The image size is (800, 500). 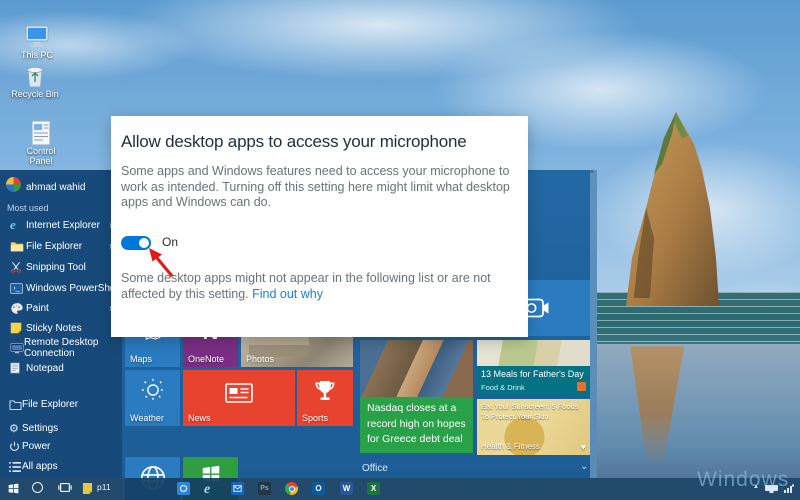 I want to click on menu-item-label: Remote Desktop Connection, so click(x=61, y=348).